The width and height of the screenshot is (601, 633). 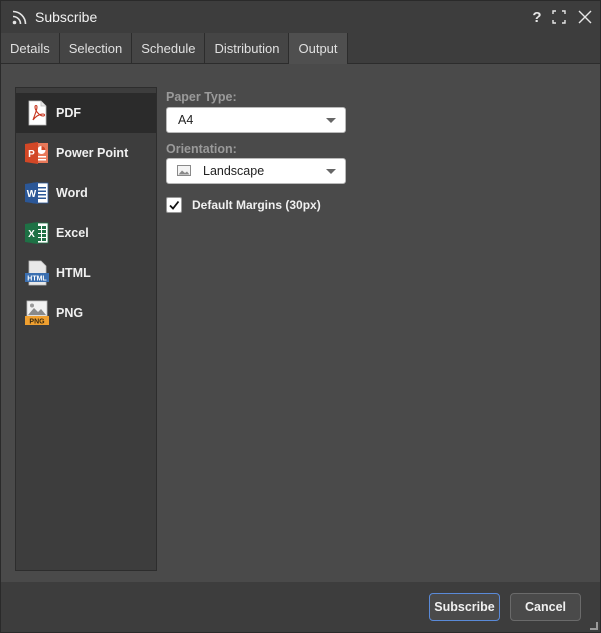 I want to click on maximize-icon, so click(x=559, y=17).